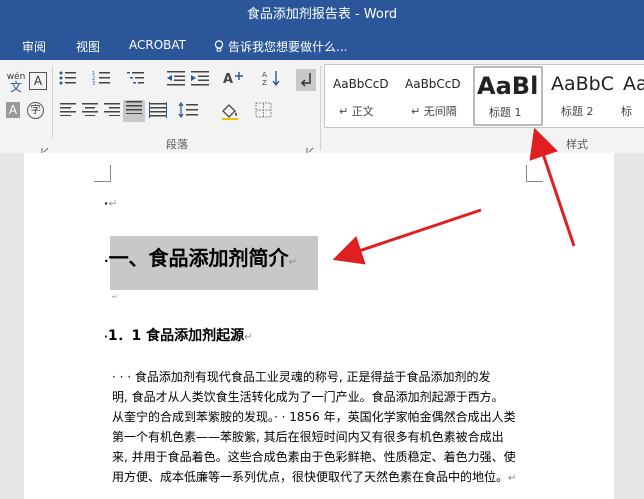 This screenshot has height=499, width=644. What do you see at coordinates (505, 112) in the screenshot?
I see `style-name: 标题 1` at bounding box center [505, 112].